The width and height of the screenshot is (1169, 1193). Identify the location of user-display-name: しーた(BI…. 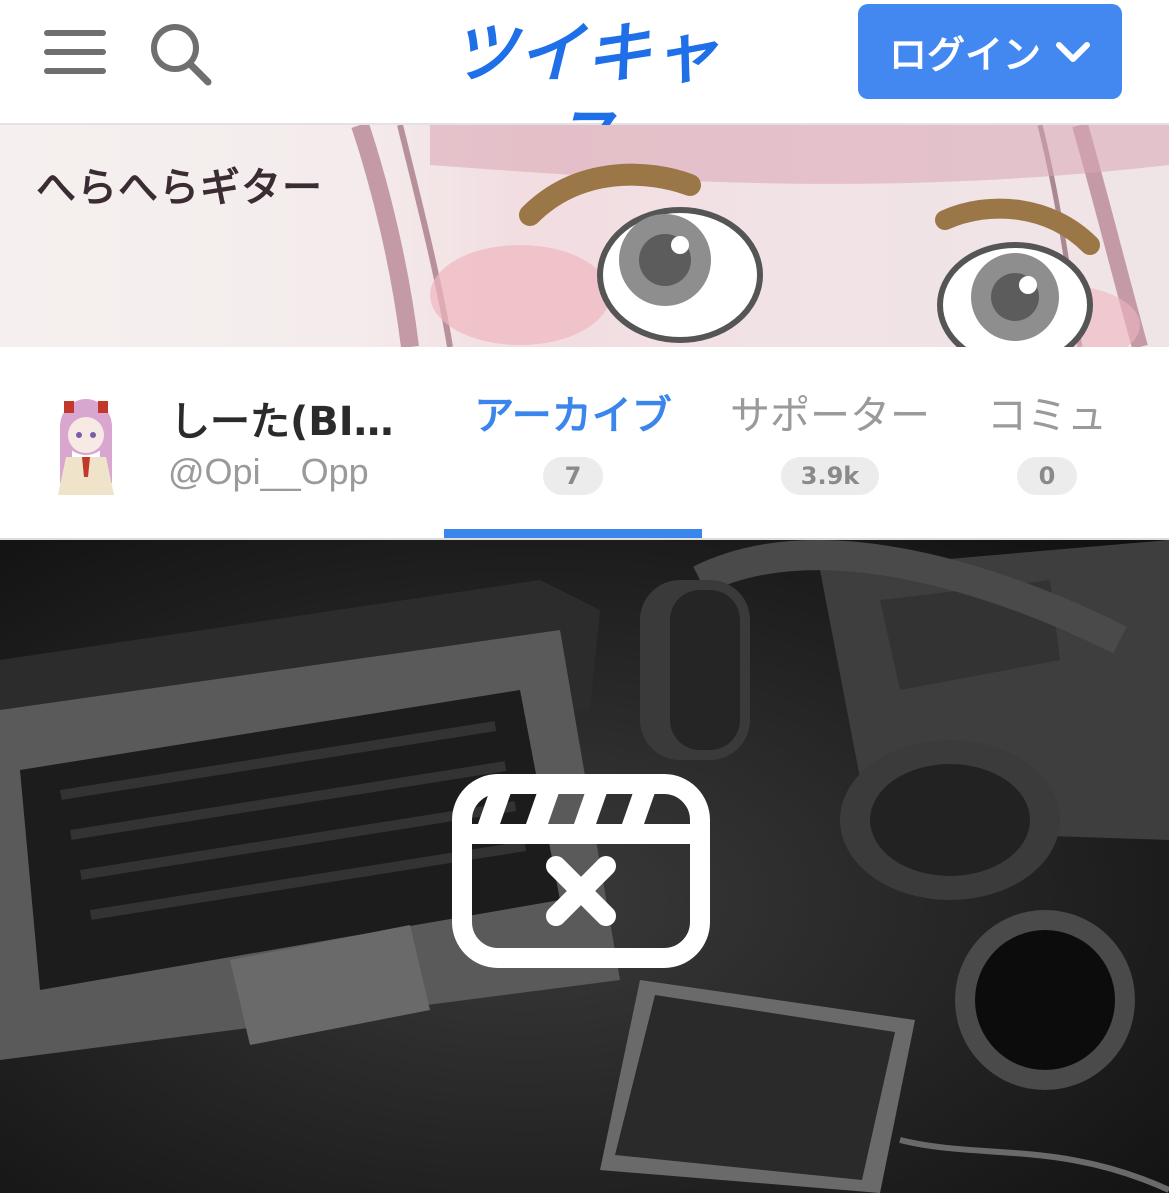
(282, 422).